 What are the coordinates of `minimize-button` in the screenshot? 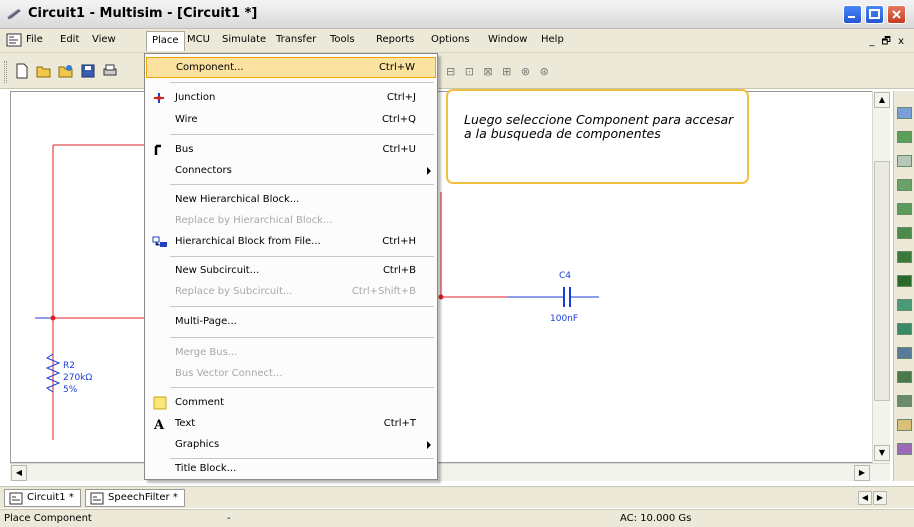 It's located at (852, 14).